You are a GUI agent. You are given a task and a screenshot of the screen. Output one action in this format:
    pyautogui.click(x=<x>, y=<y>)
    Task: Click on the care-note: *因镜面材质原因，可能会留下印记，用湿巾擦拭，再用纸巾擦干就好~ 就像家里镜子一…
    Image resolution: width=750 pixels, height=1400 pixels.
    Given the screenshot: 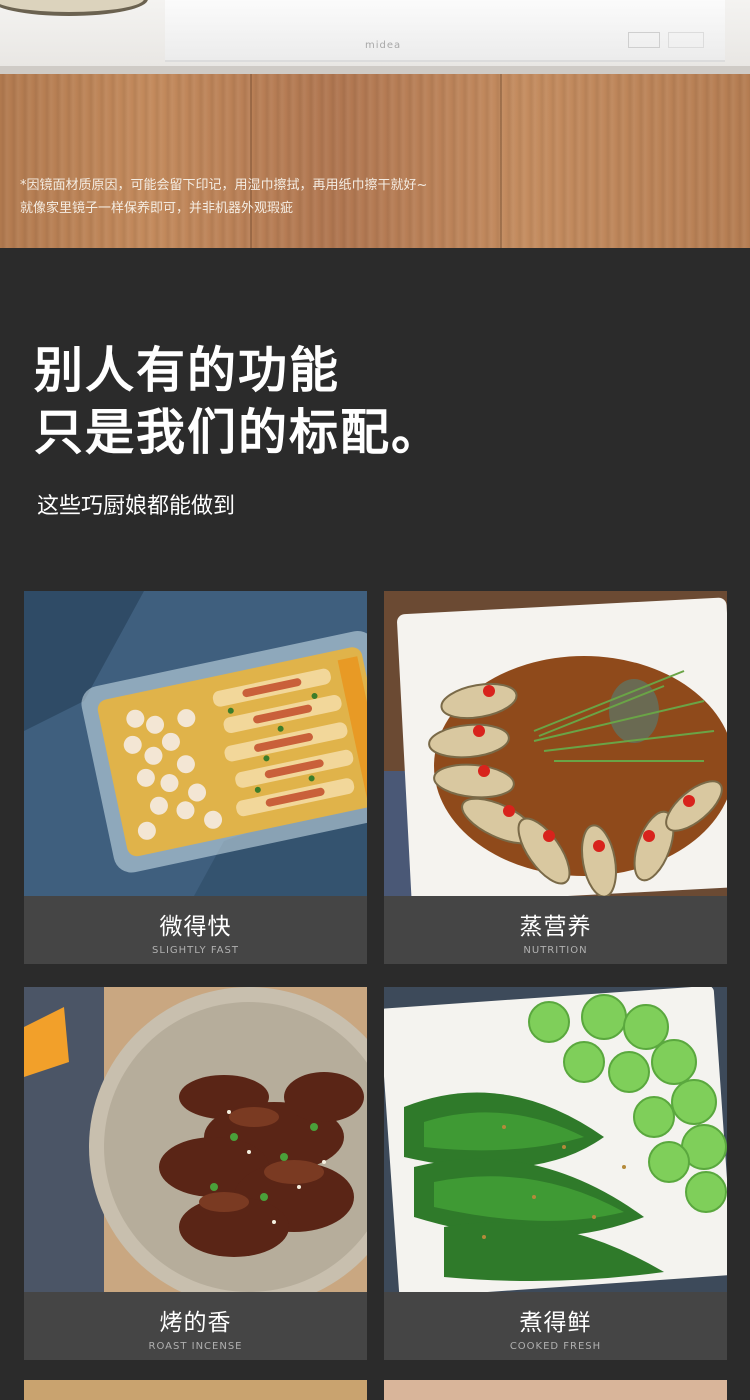 What is the action you would take?
    pyautogui.click(x=223, y=197)
    